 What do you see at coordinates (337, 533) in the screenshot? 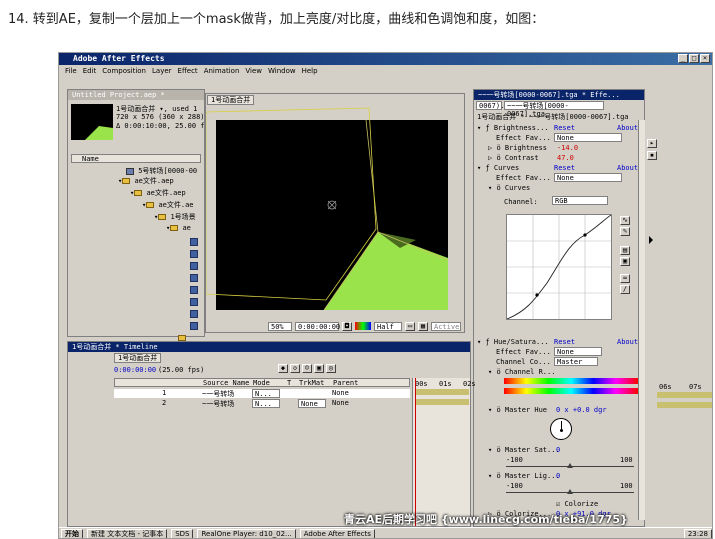
I see `taskbar-item: Adobe After Effects` at bounding box center [337, 533].